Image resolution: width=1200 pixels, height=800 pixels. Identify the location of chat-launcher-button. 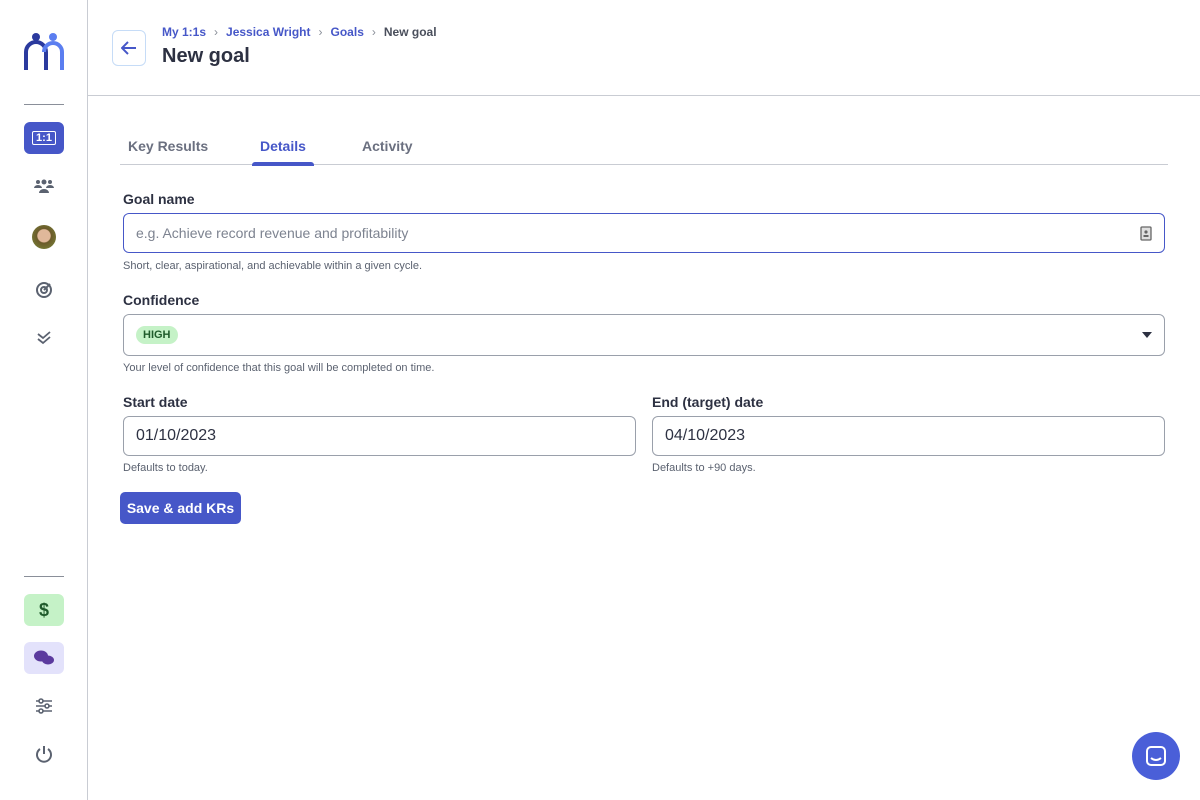
(1156, 756).